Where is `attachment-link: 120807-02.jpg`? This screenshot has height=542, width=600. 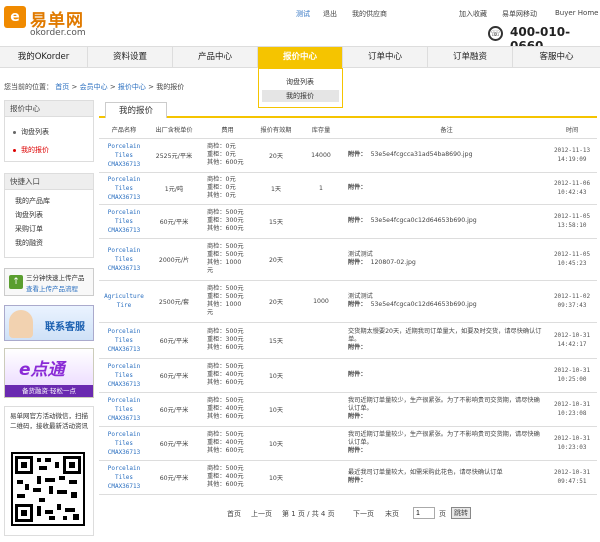 attachment-link: 120807-02.jpg is located at coordinates (393, 262).